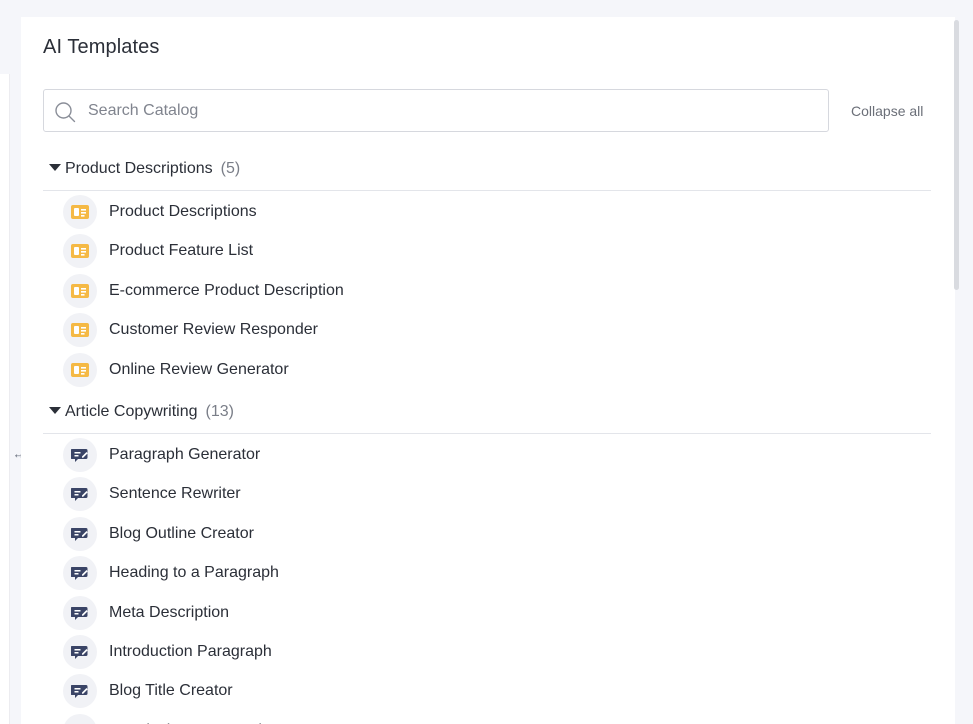 The height and width of the screenshot is (724, 973). I want to click on group-count: (13), so click(219, 411).